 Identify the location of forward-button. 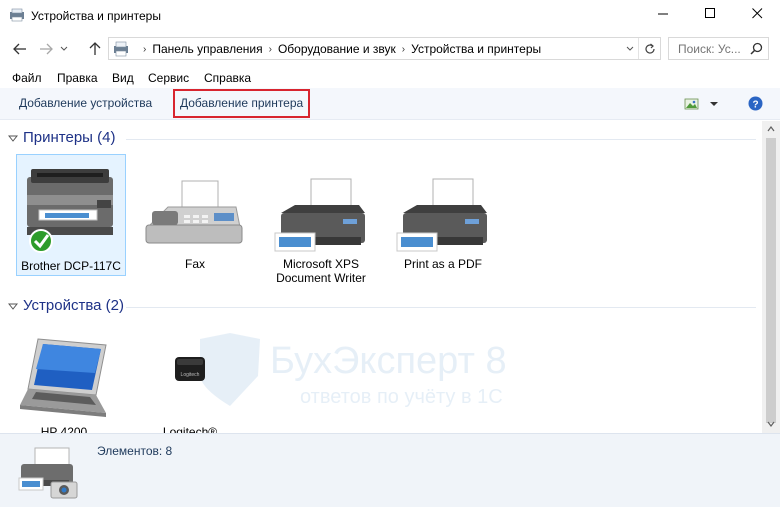
(46, 49).